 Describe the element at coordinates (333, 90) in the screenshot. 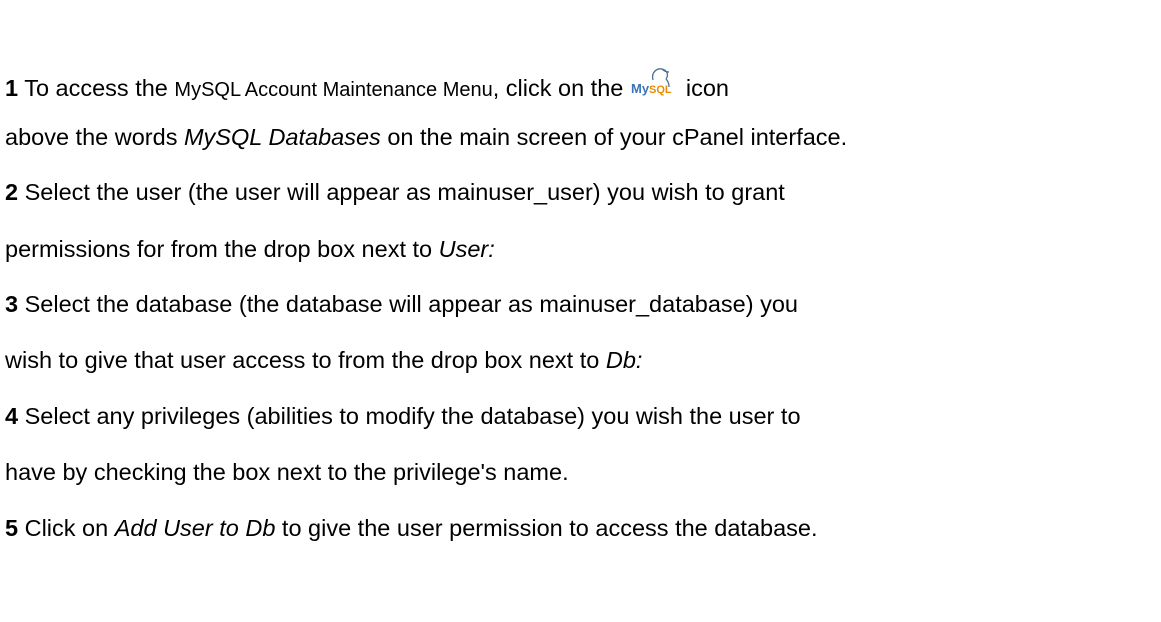

I see `menu-name: MySQL Account Maintenance Menu` at that location.